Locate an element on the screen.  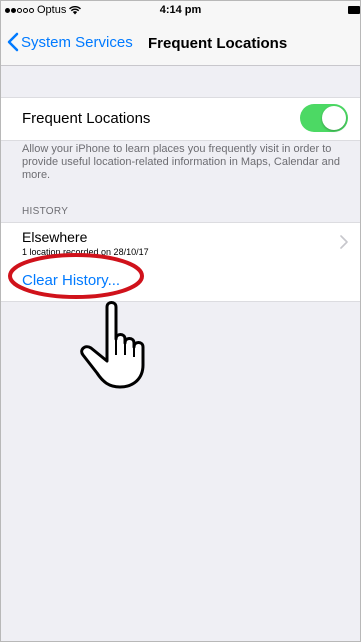
status-bar: Optus 4:14 pm is located at coordinates (180, 11).